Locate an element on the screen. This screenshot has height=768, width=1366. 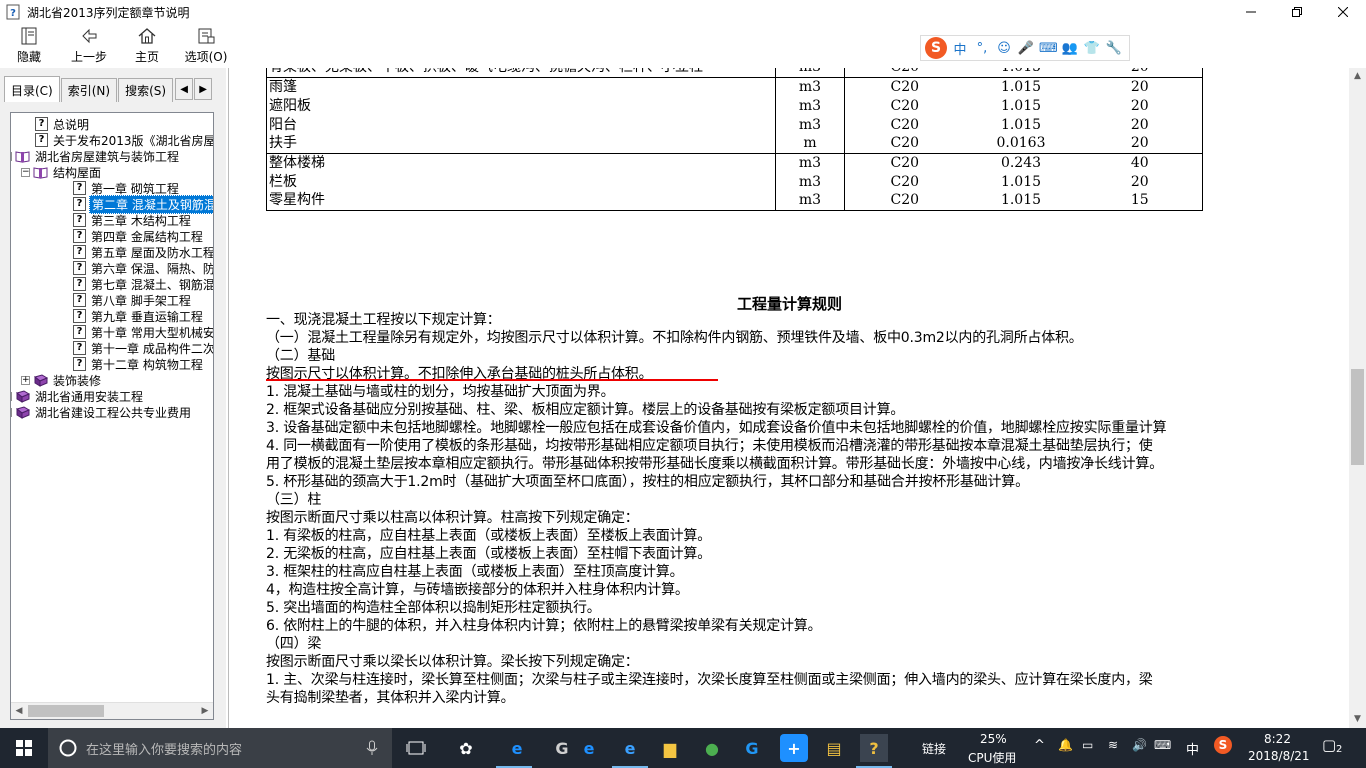
book-icon is located at coordinates (22, 396).